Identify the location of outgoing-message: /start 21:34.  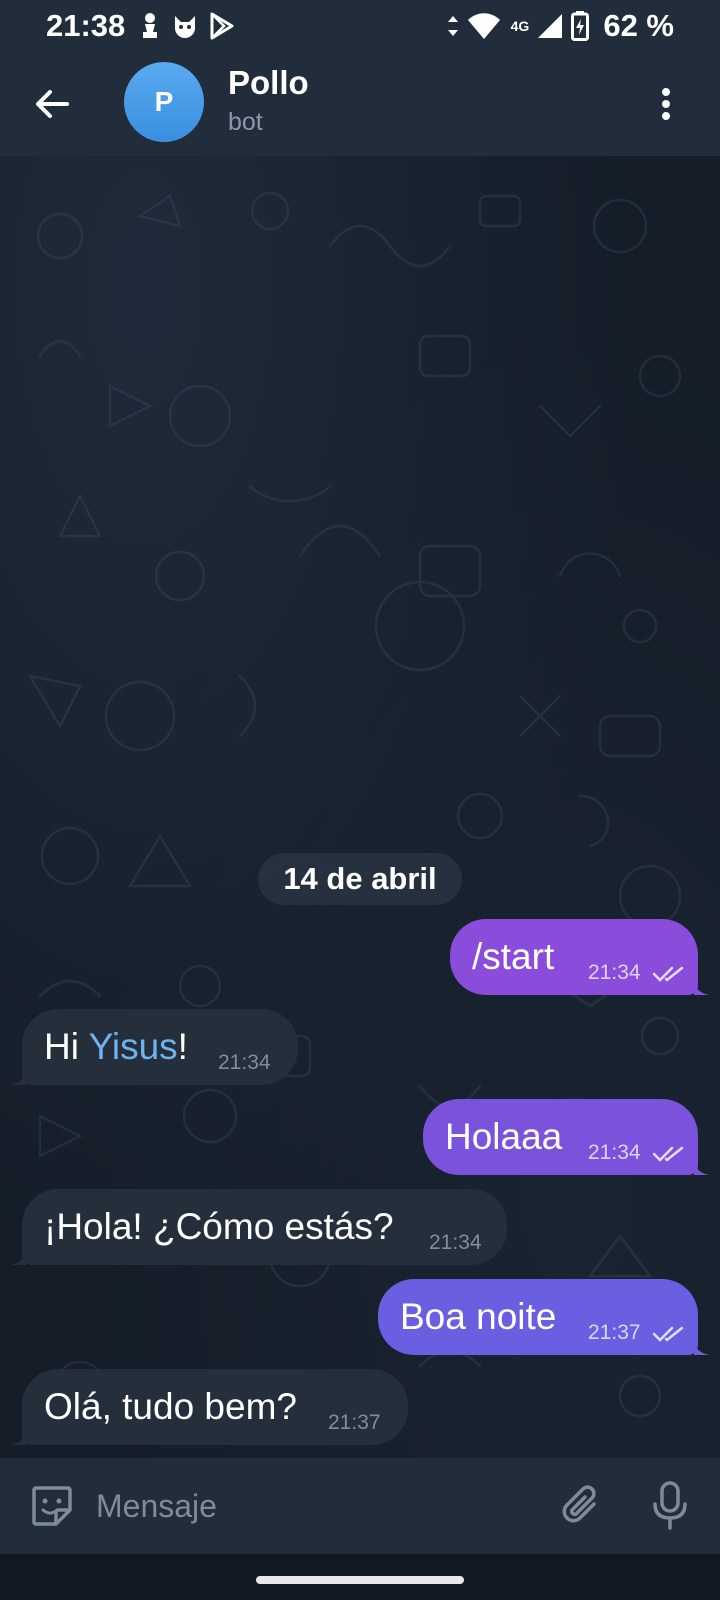
(580, 957).